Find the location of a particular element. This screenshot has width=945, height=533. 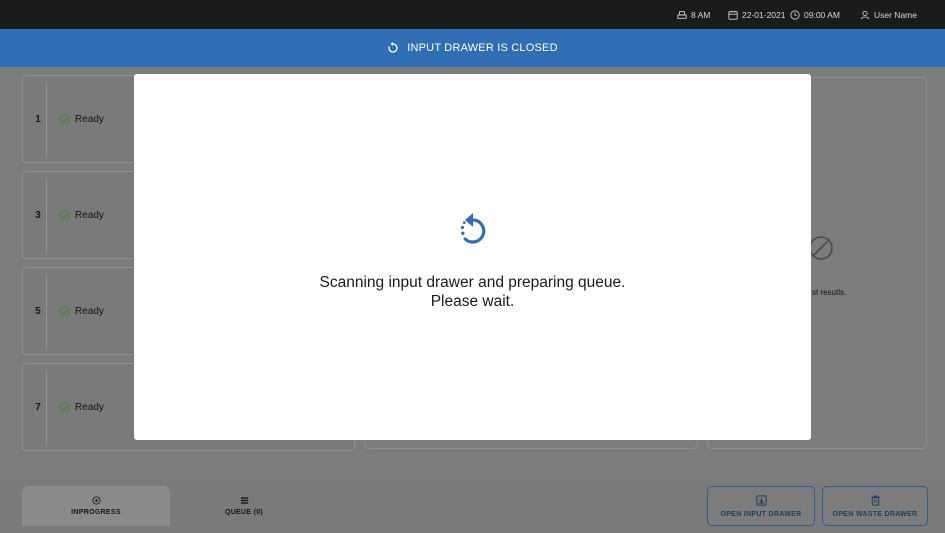

drawer-status-banner: INPUT DRAWER IS CLOSED is located at coordinates (472, 48).